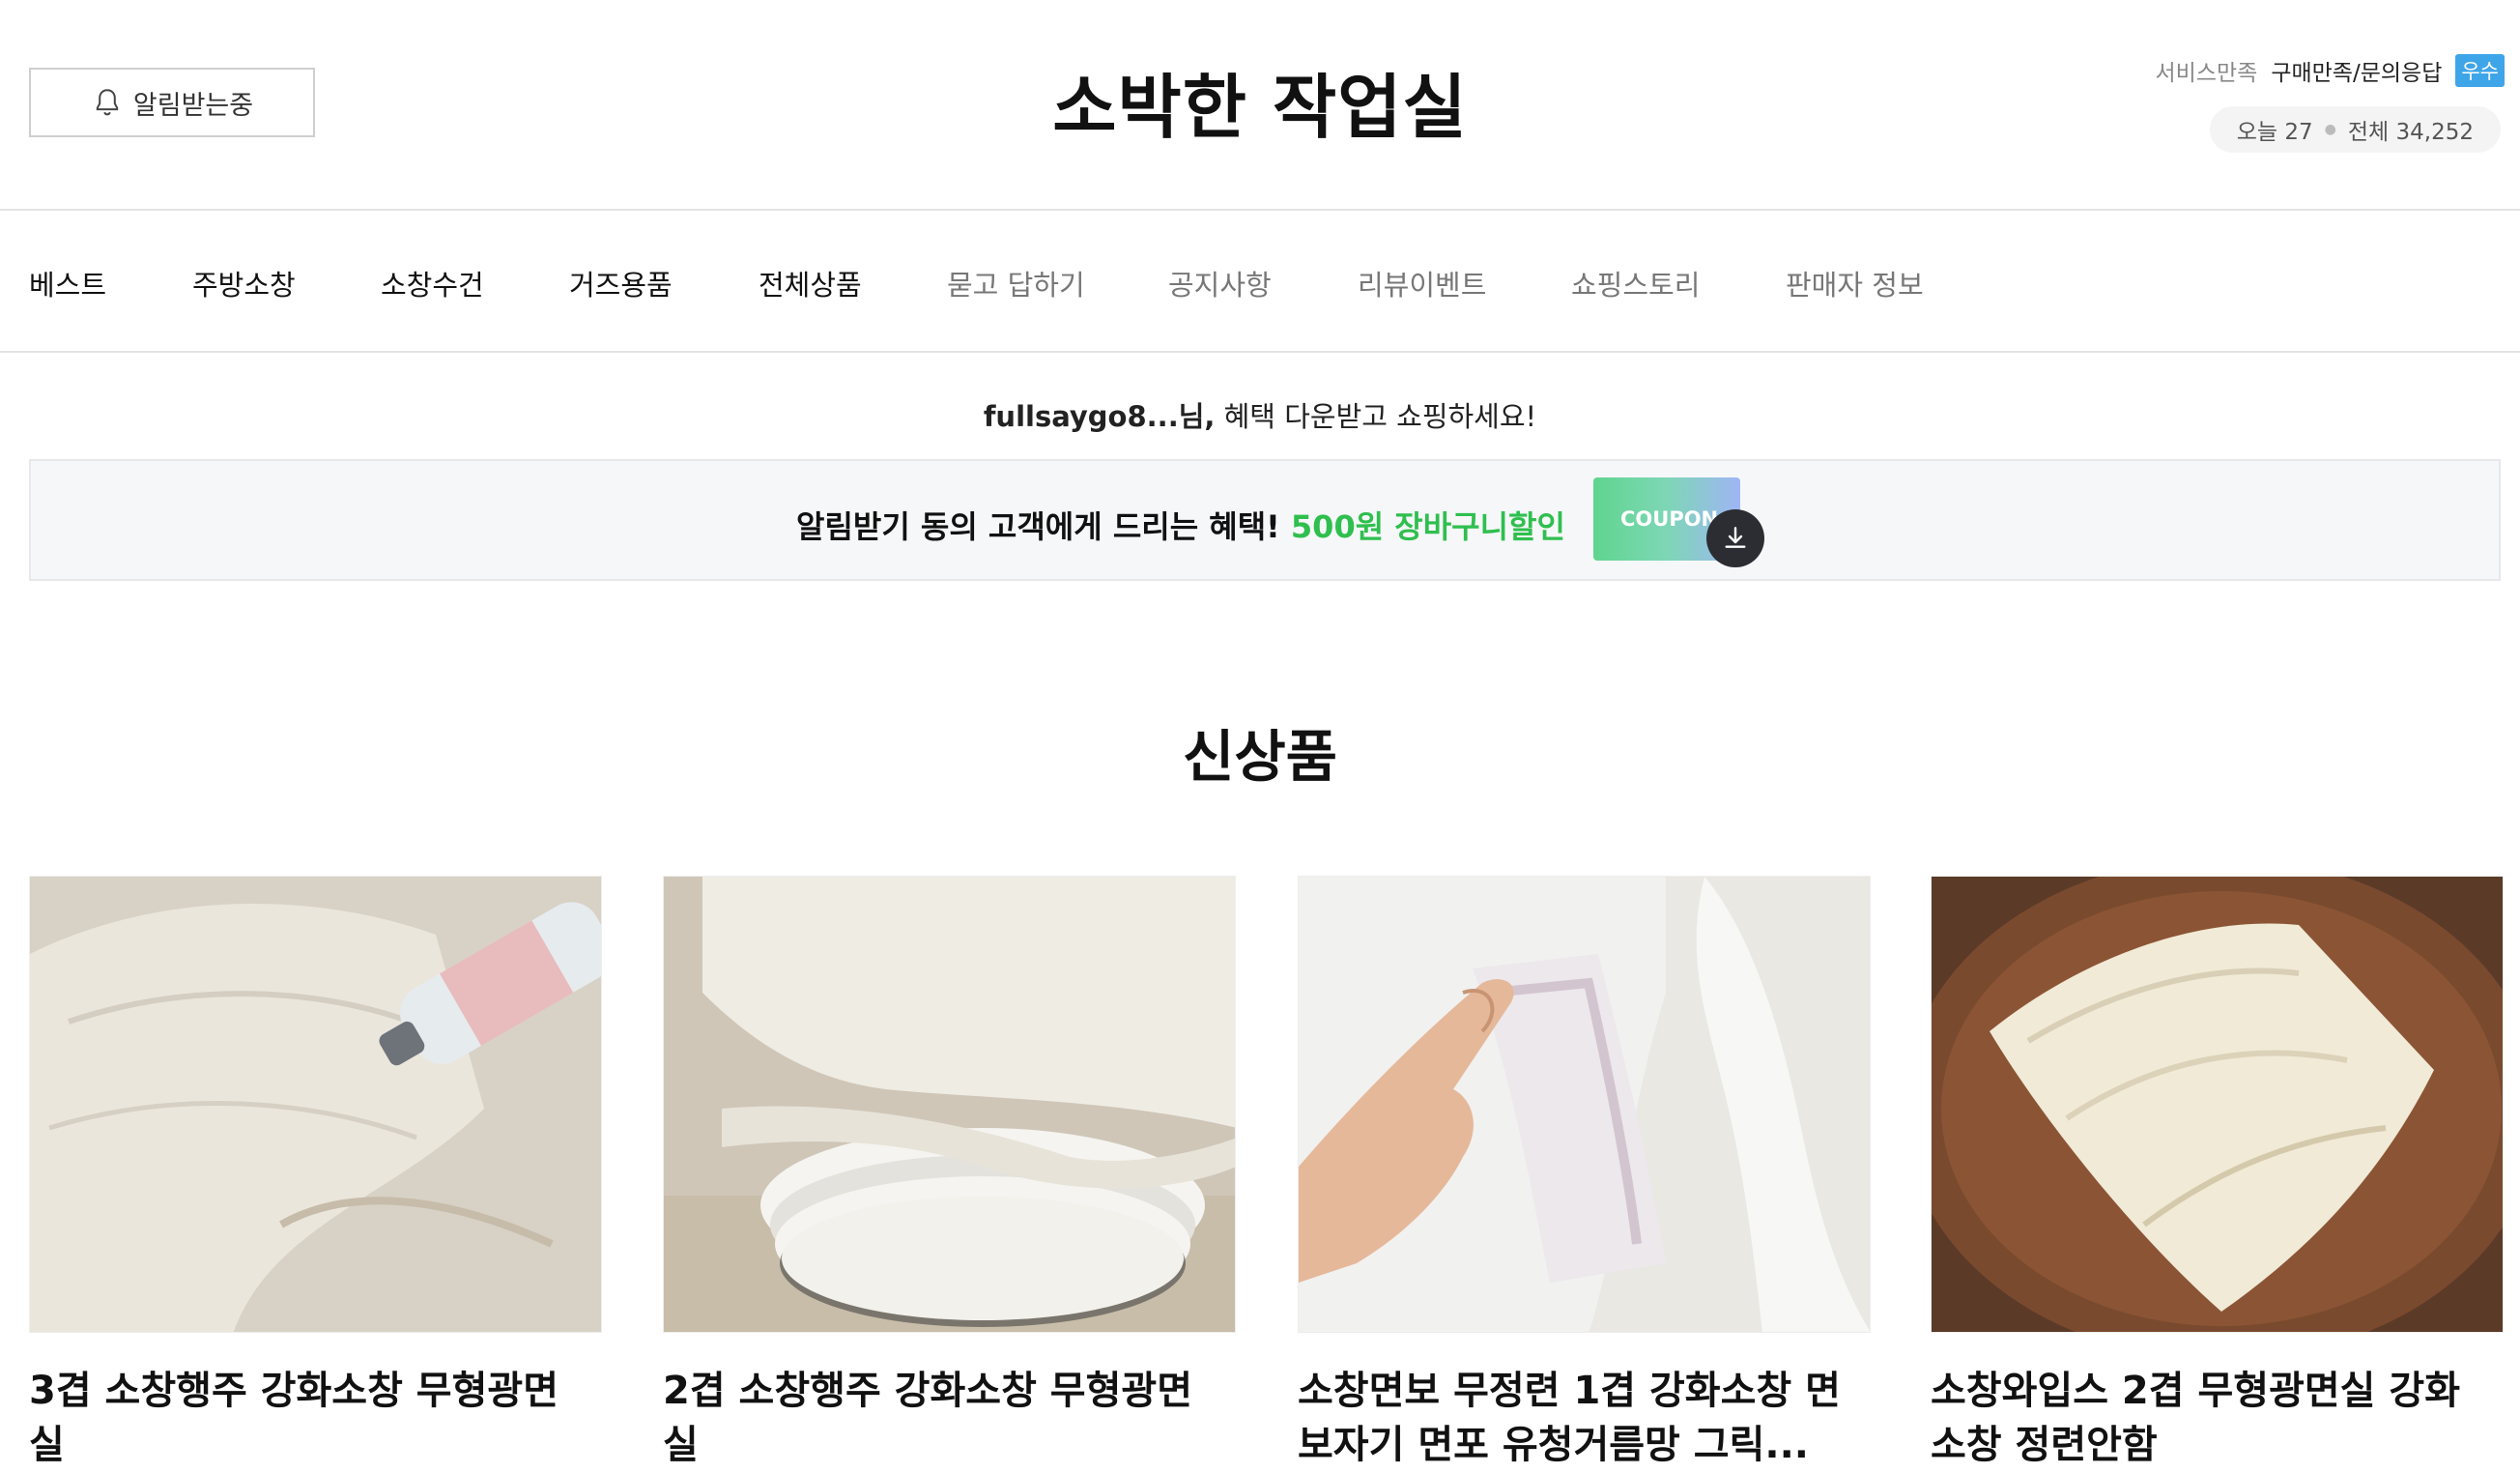 The width and height of the screenshot is (2520, 1473). I want to click on product-card: 소창와입스 2겹 무형광면실 강화 소창 정련안함, so click(2217, 1174).